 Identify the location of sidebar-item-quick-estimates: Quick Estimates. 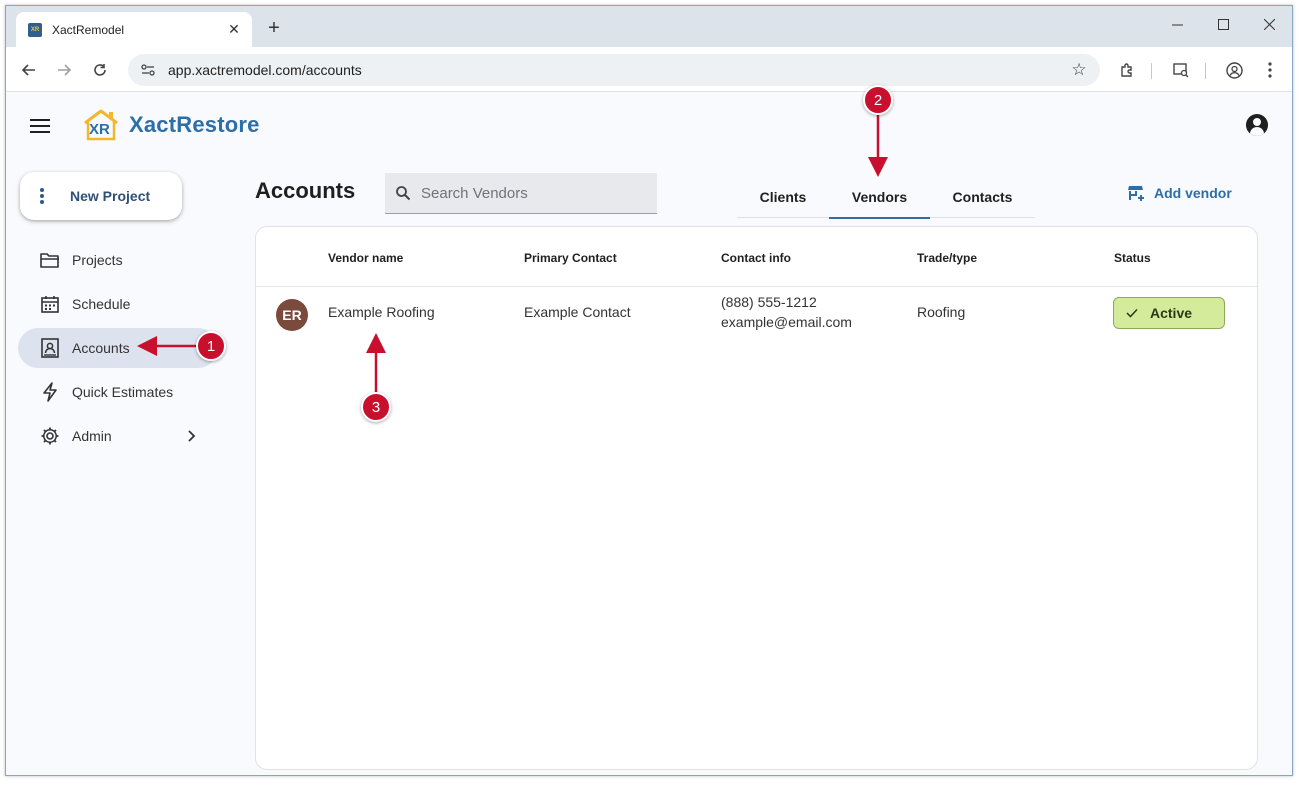
(118, 392).